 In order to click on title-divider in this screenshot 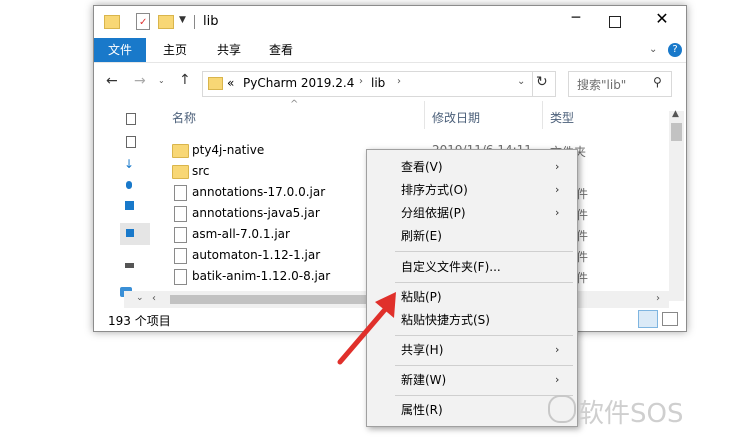, I will do `click(194, 22)`.